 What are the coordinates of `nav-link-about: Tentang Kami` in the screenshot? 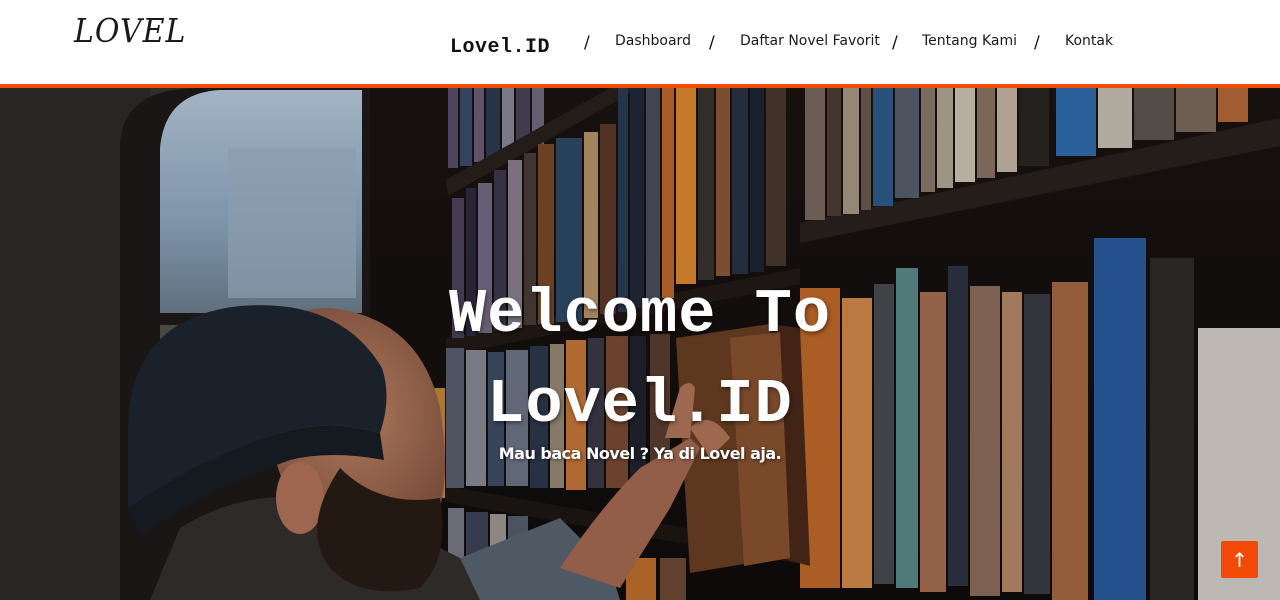 It's located at (969, 41).